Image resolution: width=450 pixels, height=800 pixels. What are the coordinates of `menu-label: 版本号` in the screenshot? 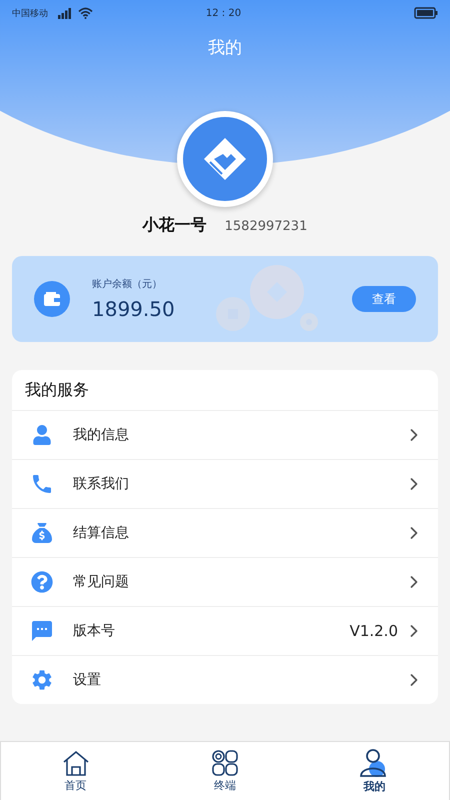 It's located at (94, 631).